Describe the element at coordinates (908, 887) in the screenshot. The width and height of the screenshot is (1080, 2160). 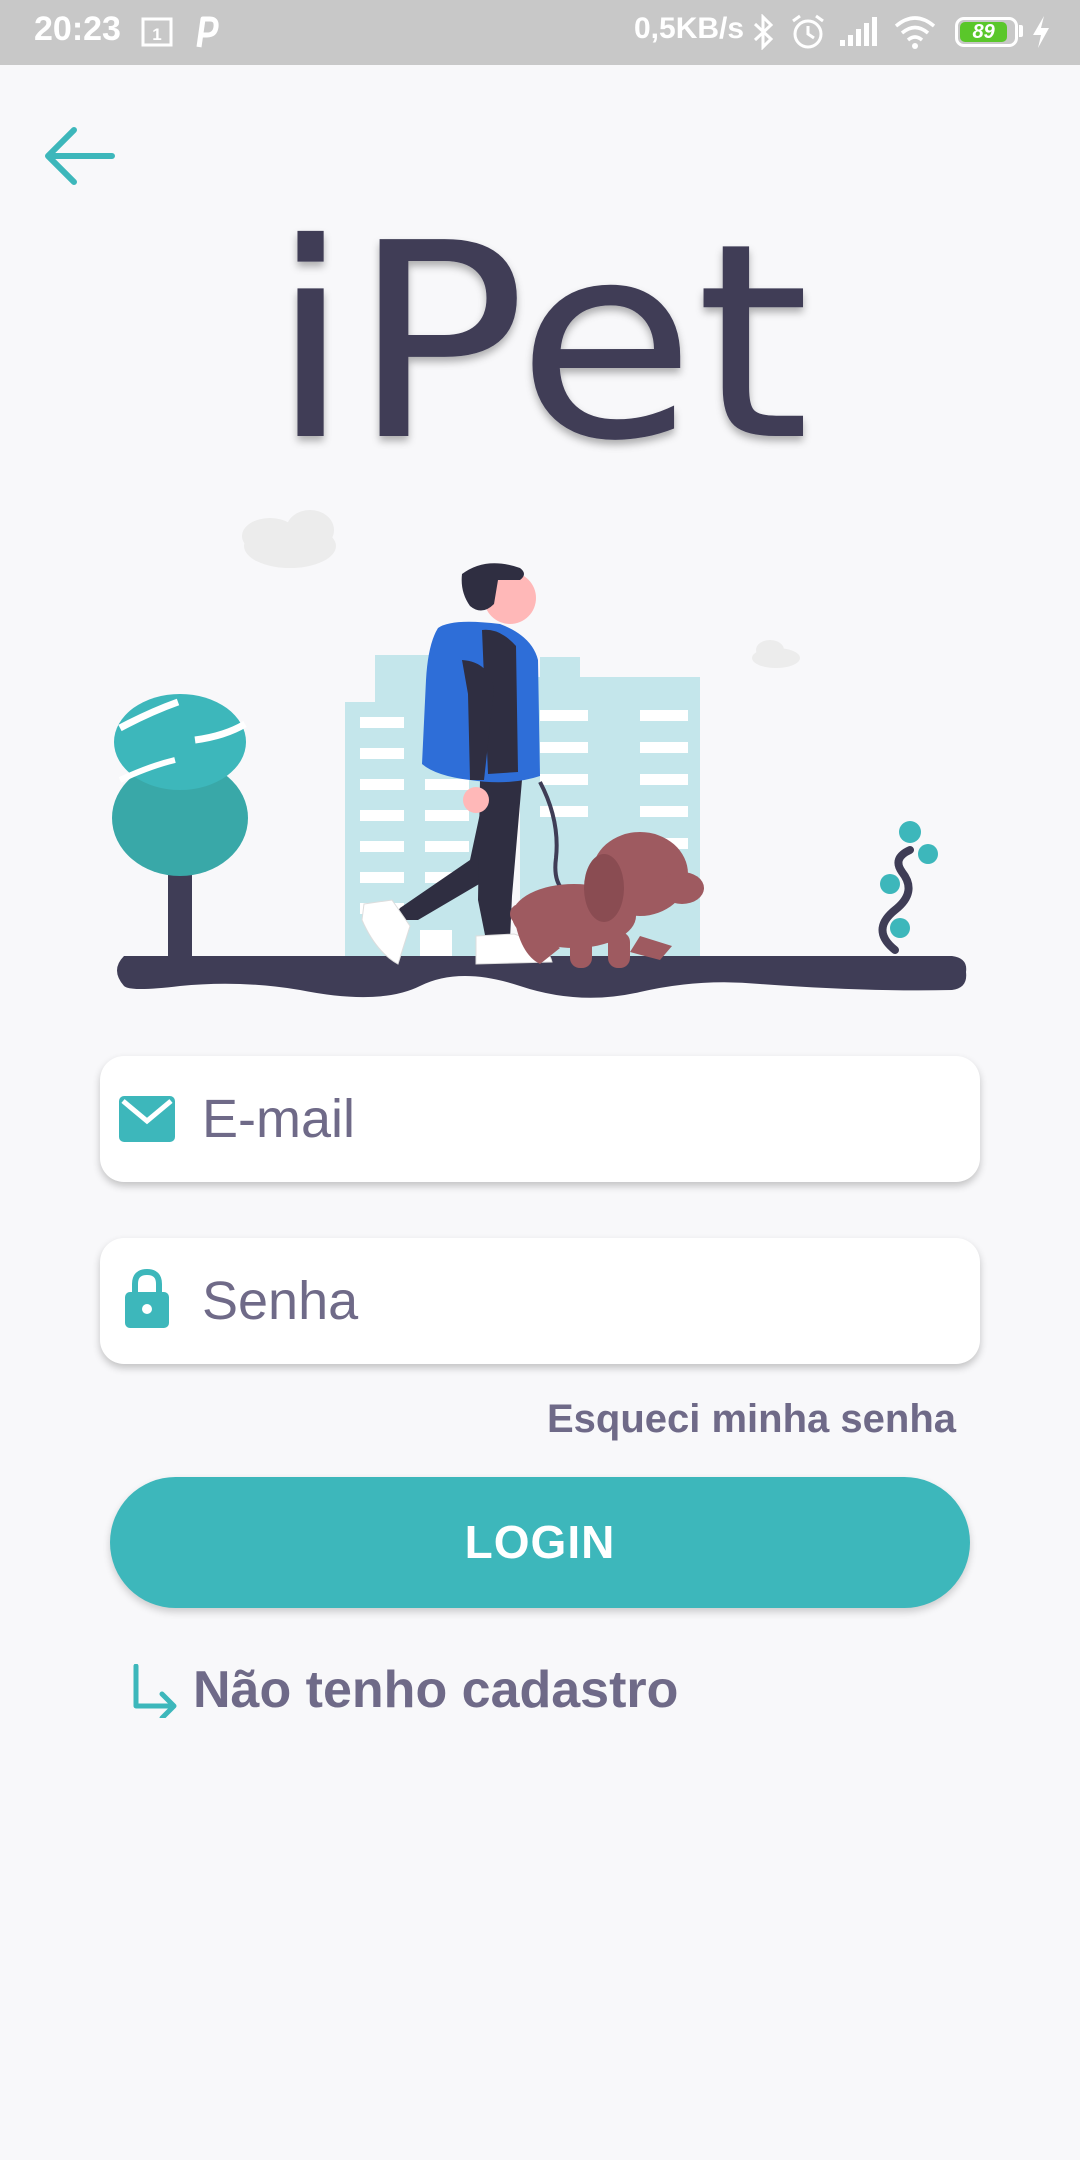
I see `plant` at that location.